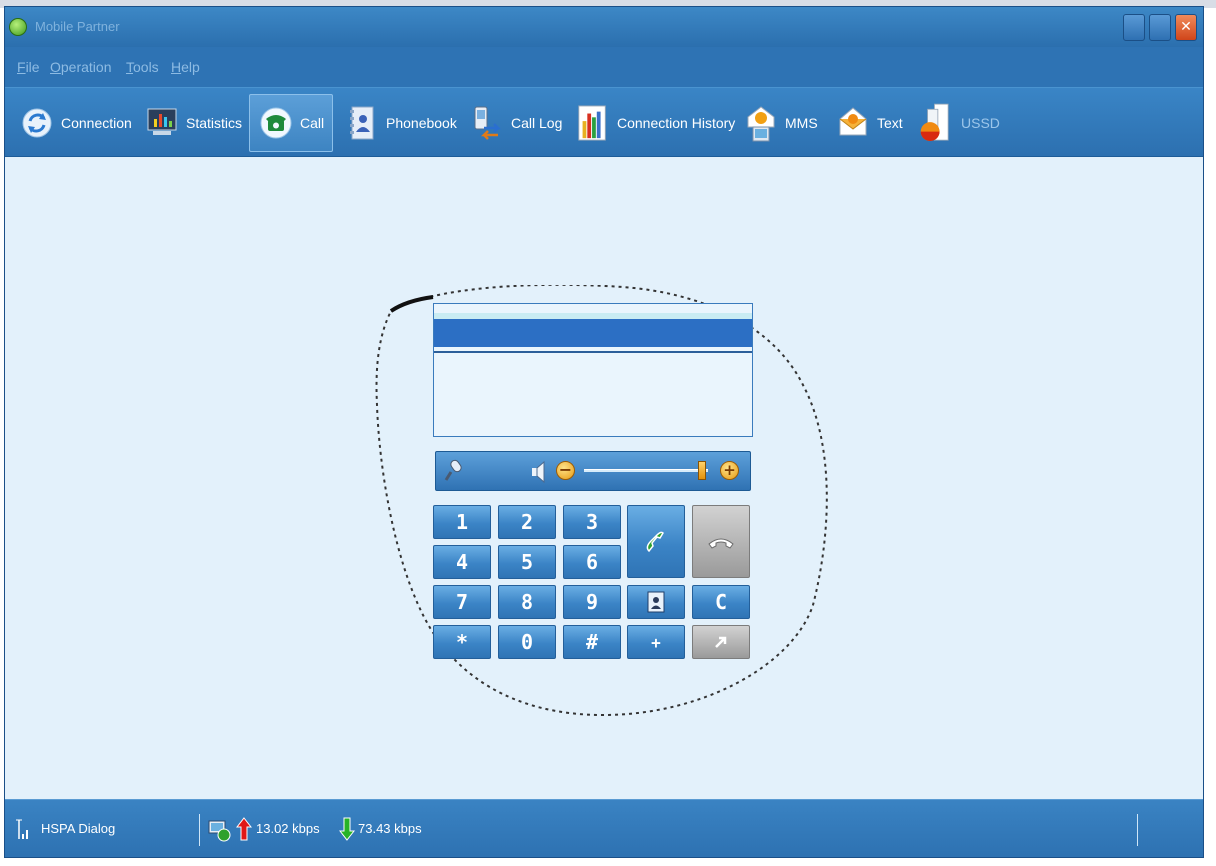 This screenshot has height=866, width=1216. I want to click on key-star: *, so click(462, 642).